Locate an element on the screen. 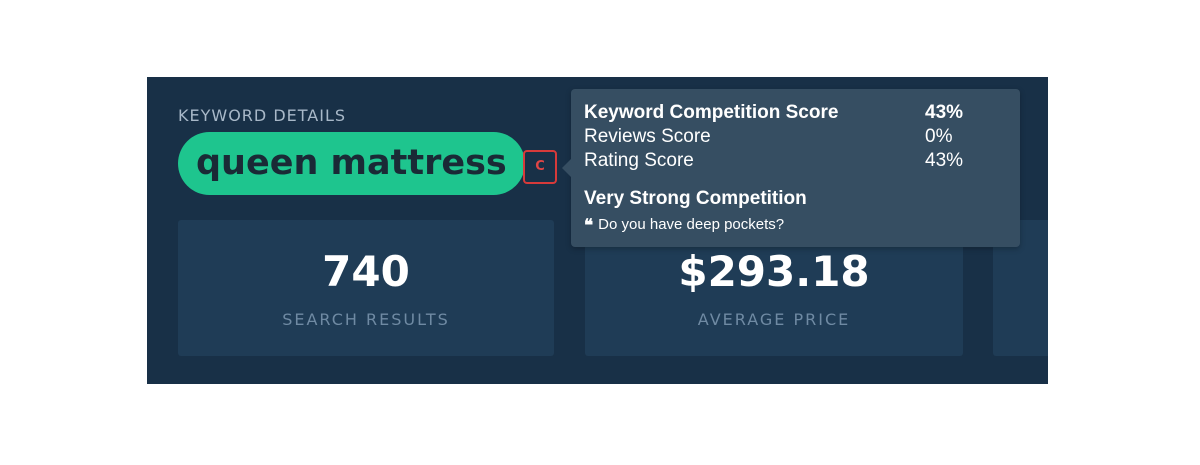 This screenshot has width=1200, height=465. tooltip-arrow is located at coordinates (566, 168).